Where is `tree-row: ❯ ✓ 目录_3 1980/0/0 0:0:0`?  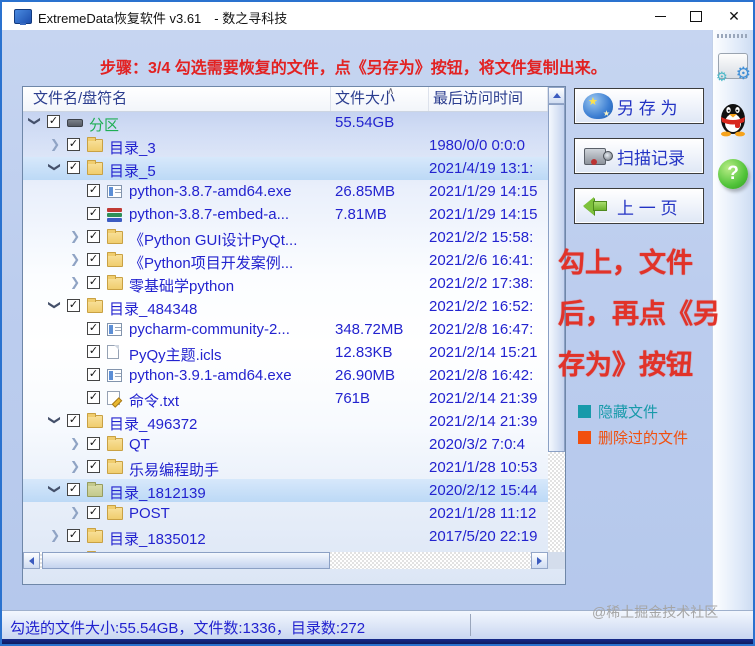
tree-row: ❯ ✓ 目录_3 1980/0/0 0:0:0 is located at coordinates (285, 145).